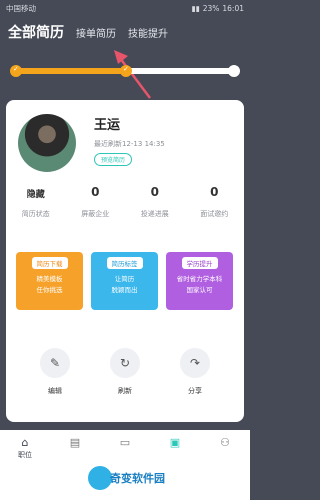 This screenshot has width=320, height=500. What do you see at coordinates (71, 71) in the screenshot?
I see `progress-fill` at bounding box center [71, 71].